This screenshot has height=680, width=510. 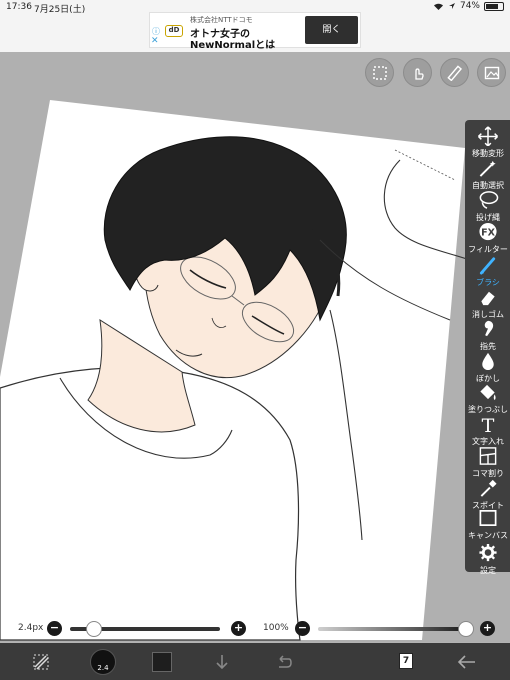 I want to click on location-icon, so click(x=451, y=6).